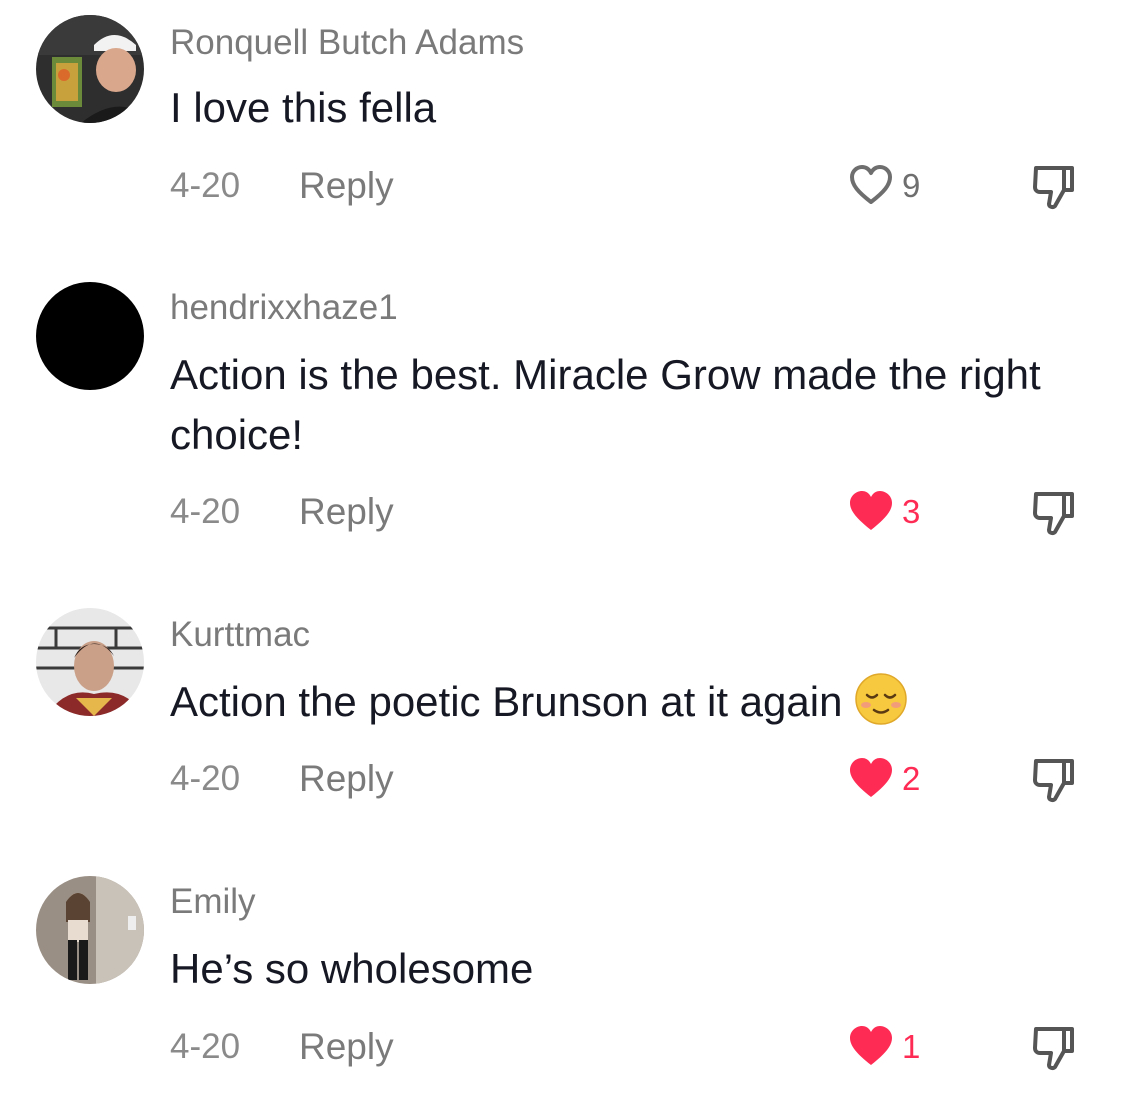 The image size is (1125, 1118). I want to click on relieved-face-emoji, so click(881, 699).